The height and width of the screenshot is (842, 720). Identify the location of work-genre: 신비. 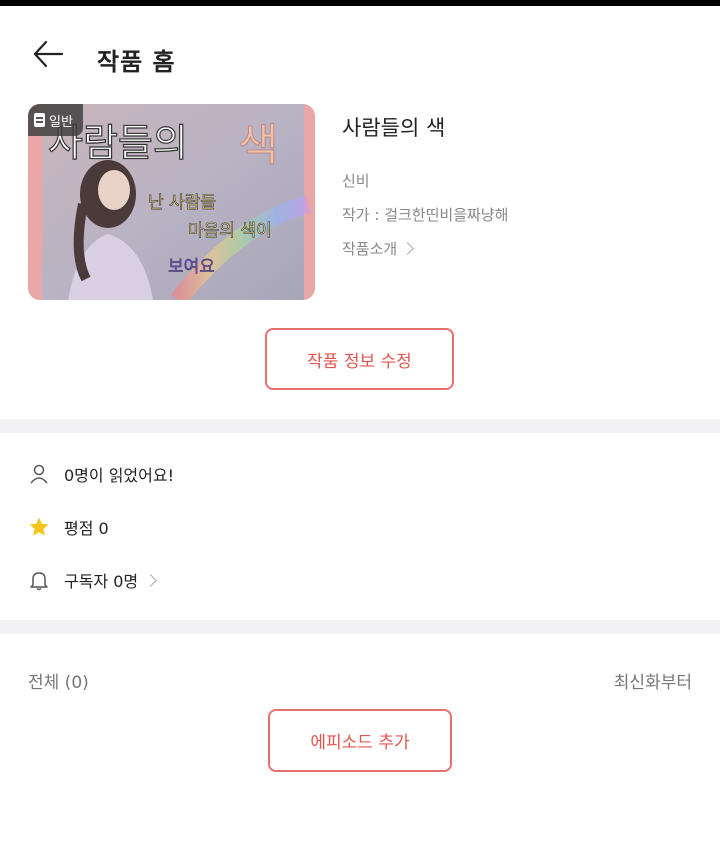
(356, 181).